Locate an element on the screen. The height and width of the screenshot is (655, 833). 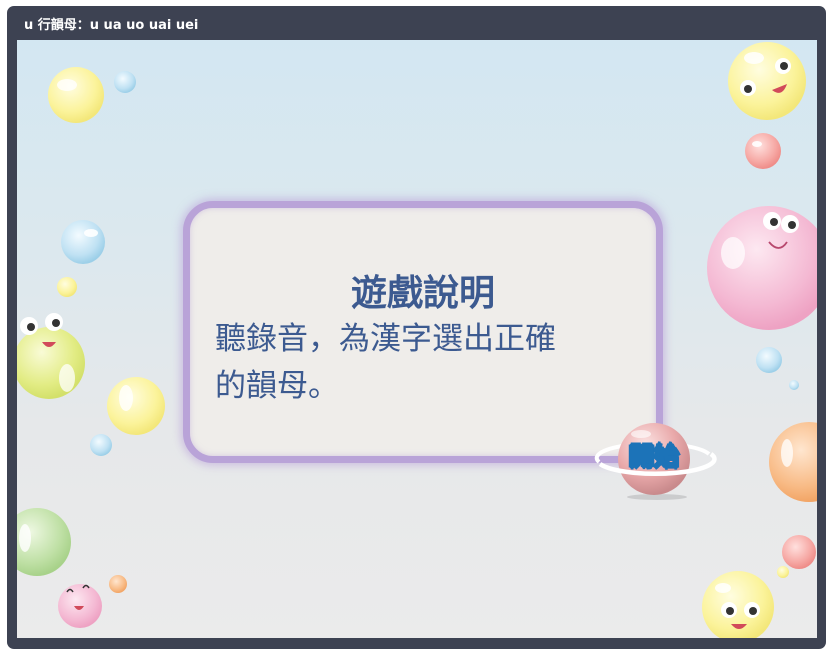
start-button-label: 開始 is located at coordinates (654, 456).